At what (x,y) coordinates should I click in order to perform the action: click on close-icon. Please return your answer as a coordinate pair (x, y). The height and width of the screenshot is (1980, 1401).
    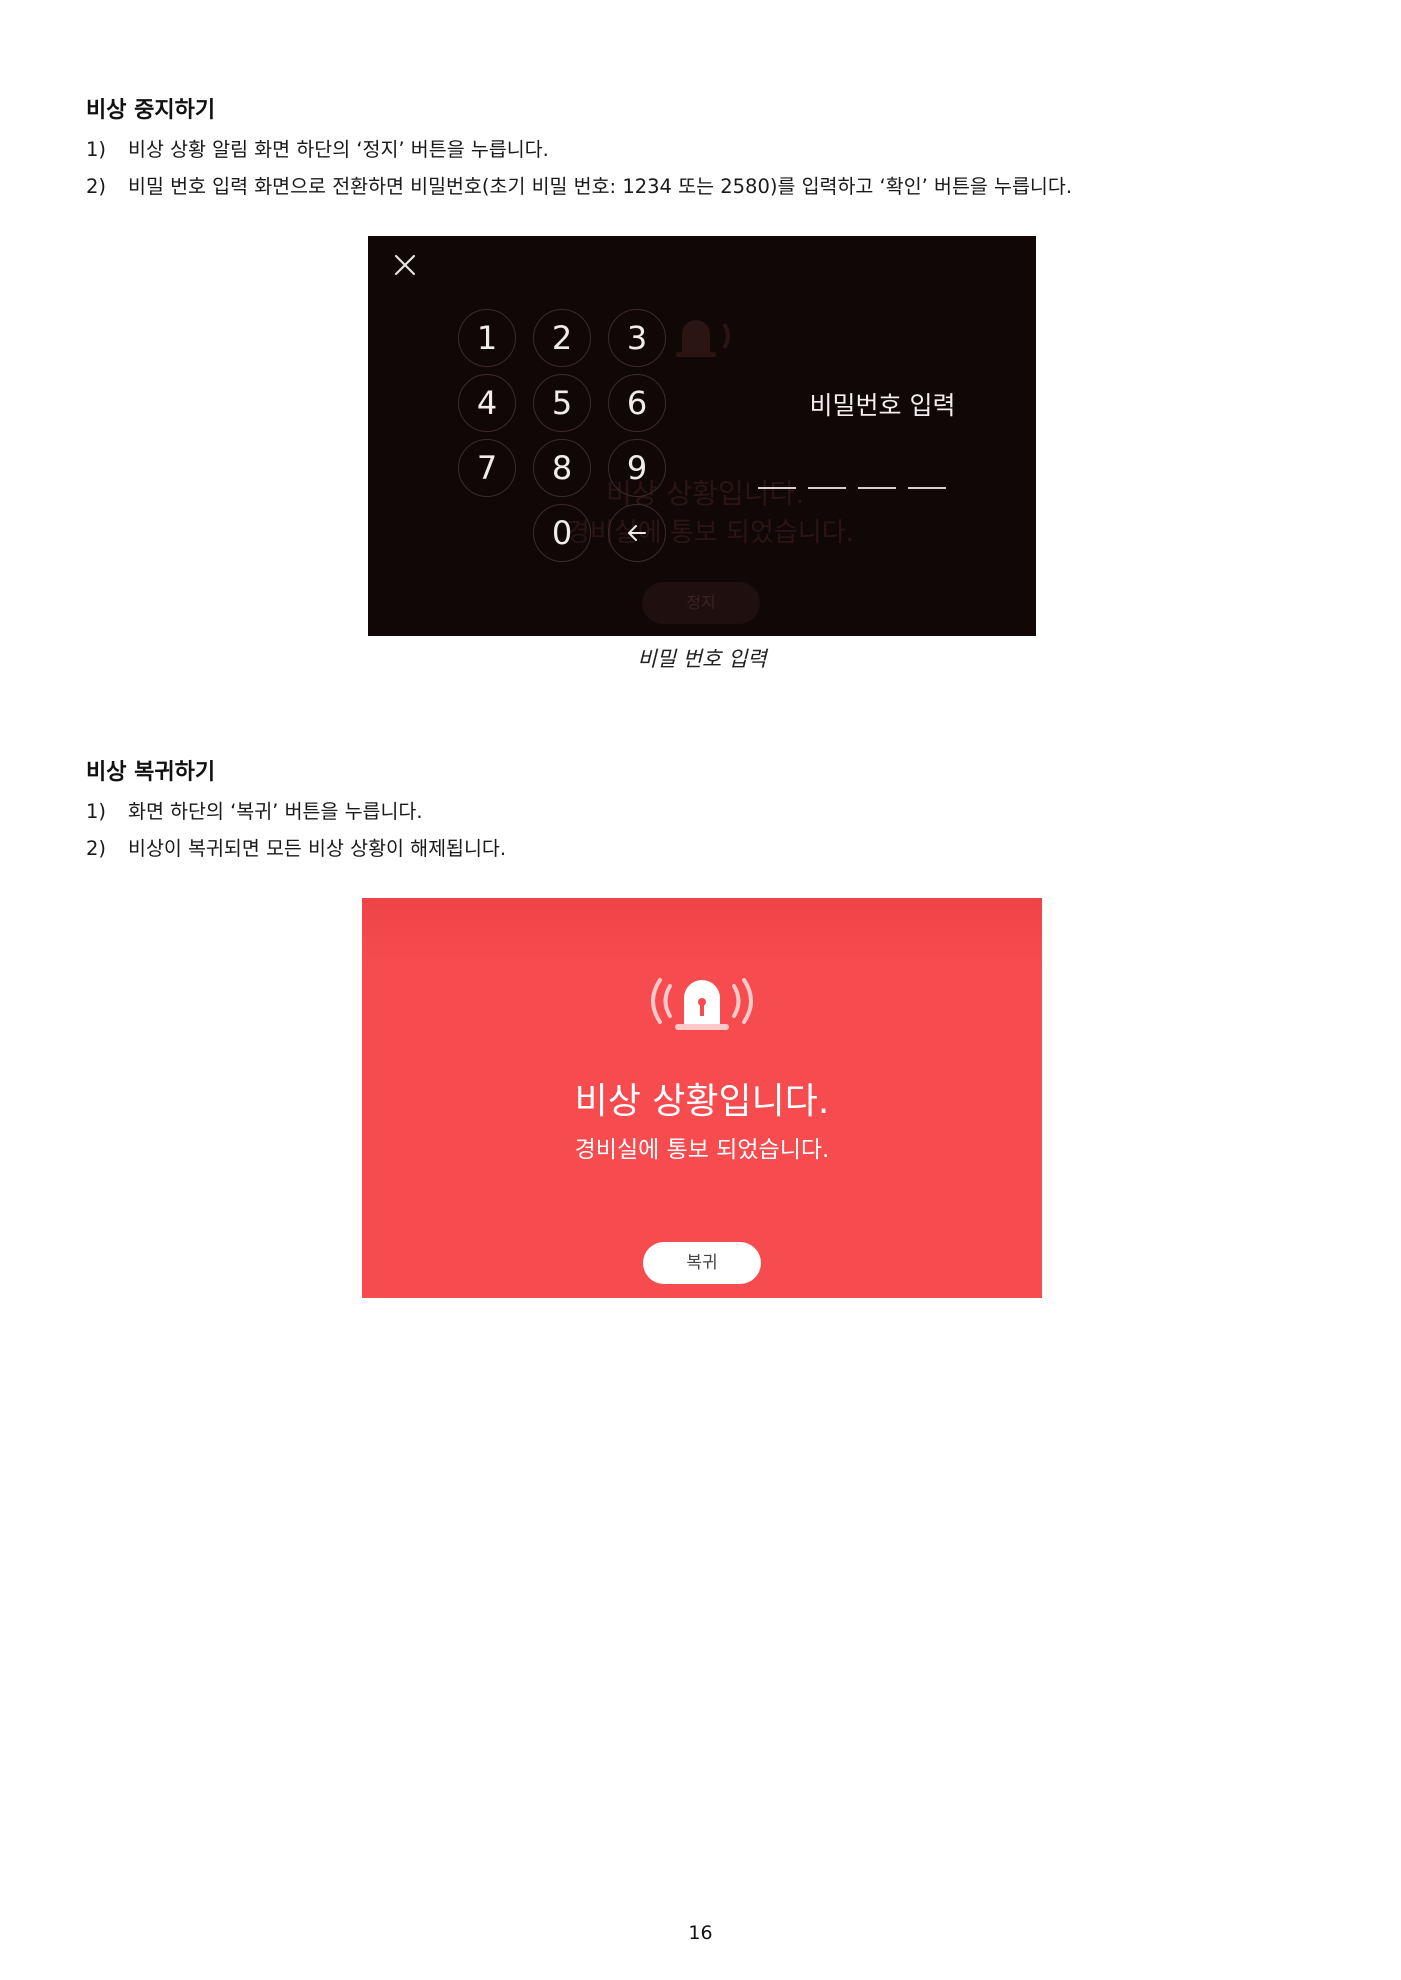
    Looking at the image, I should click on (405, 265).